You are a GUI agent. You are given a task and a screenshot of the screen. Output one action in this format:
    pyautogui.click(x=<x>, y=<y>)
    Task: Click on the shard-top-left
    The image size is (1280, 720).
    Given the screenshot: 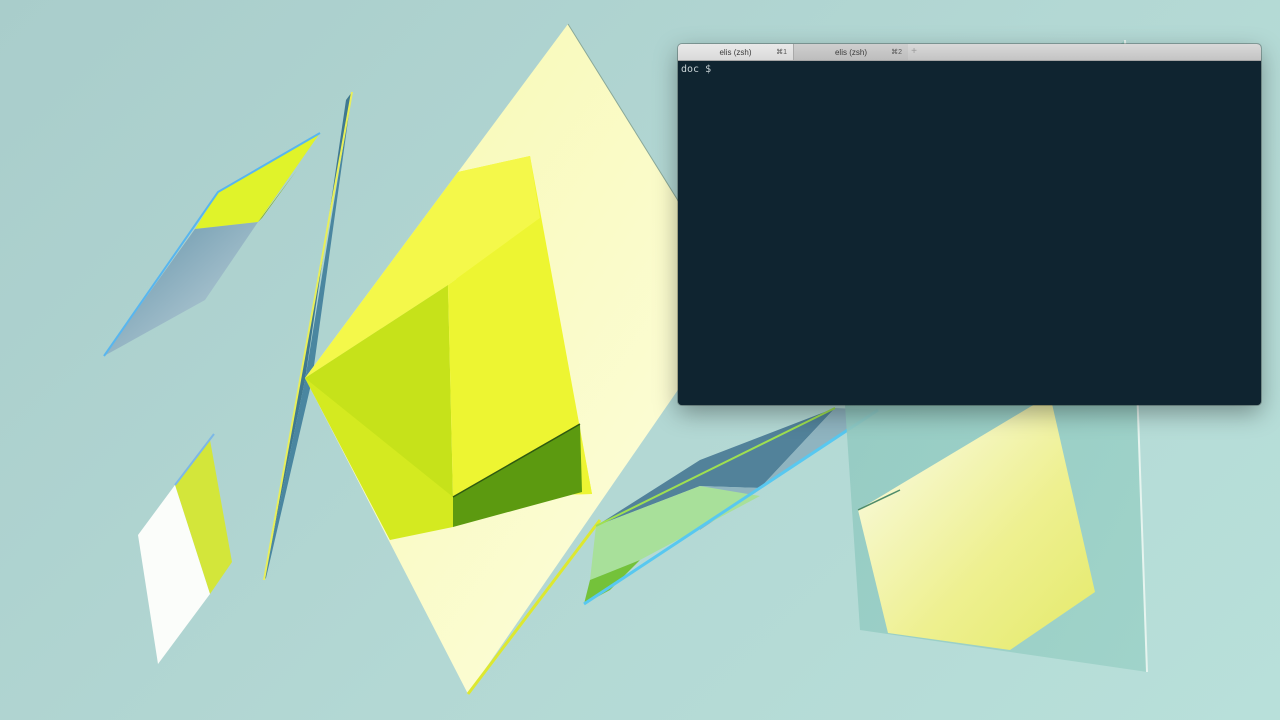 What is the action you would take?
    pyautogui.click(x=212, y=244)
    